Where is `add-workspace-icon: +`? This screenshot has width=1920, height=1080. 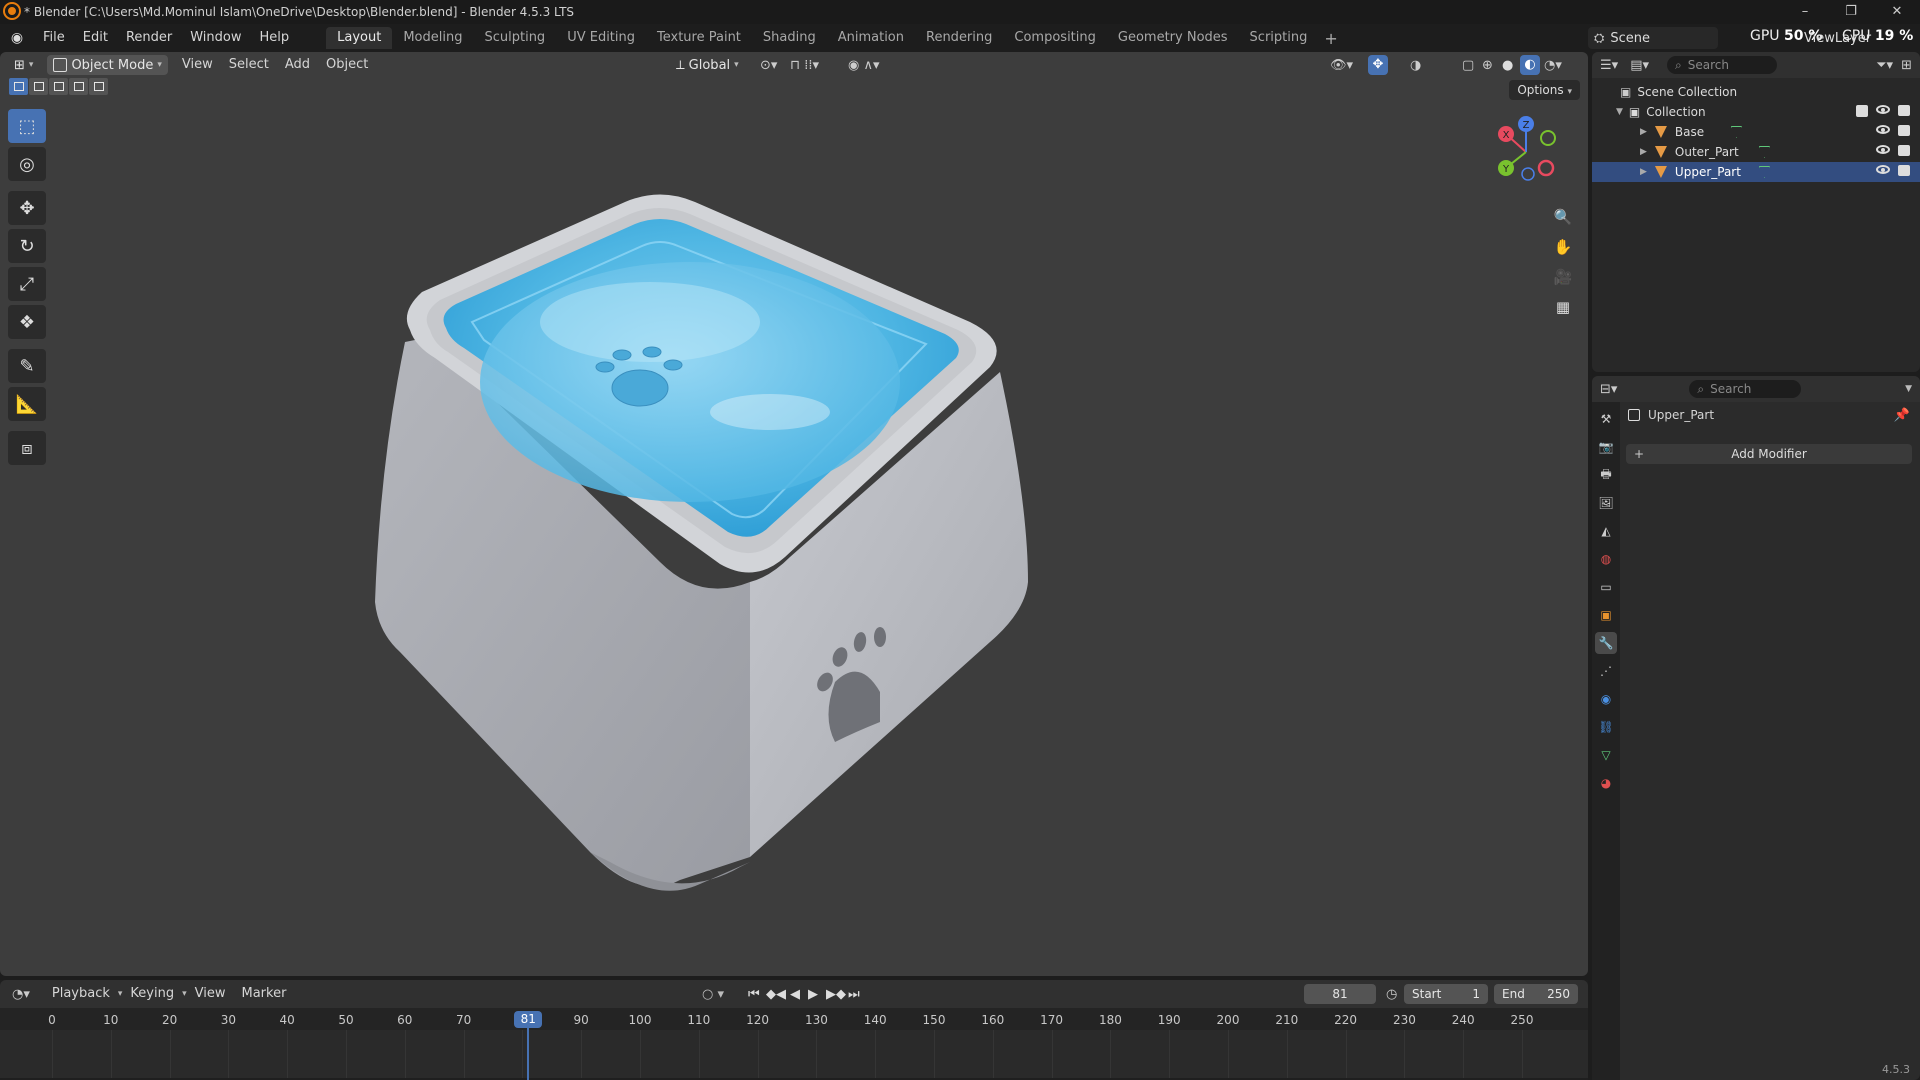 add-workspace-icon: + is located at coordinates (1330, 38).